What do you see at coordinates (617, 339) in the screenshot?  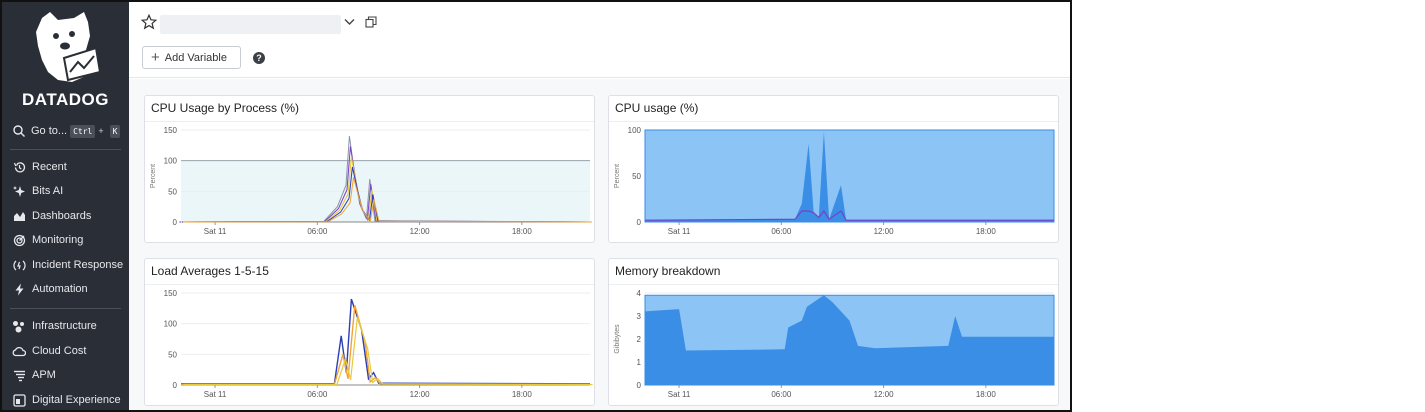 I see `y-axis-label: Gibibytes` at bounding box center [617, 339].